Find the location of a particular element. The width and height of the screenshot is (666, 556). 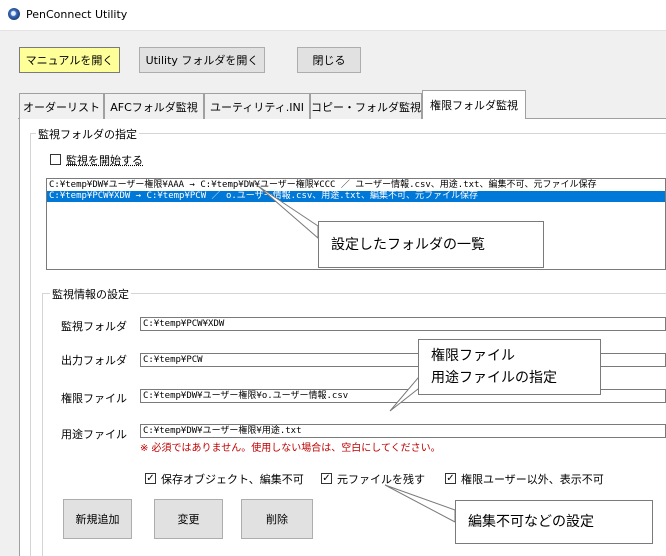

keep-original-checkbox: ✓ is located at coordinates (326, 478).